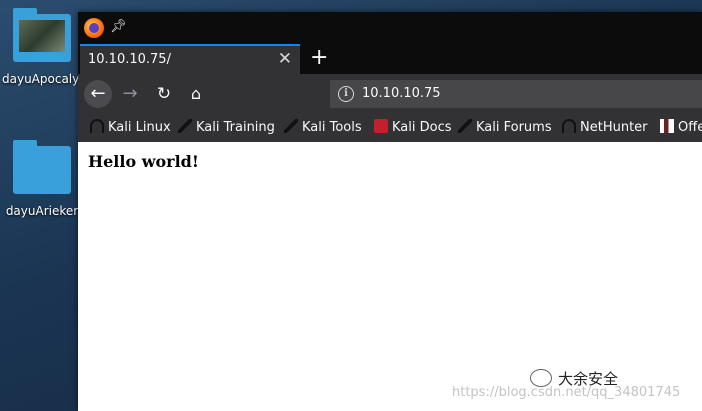 The width and height of the screenshot is (702, 411). Describe the element at coordinates (98, 94) in the screenshot. I see `back-button: ←` at that location.